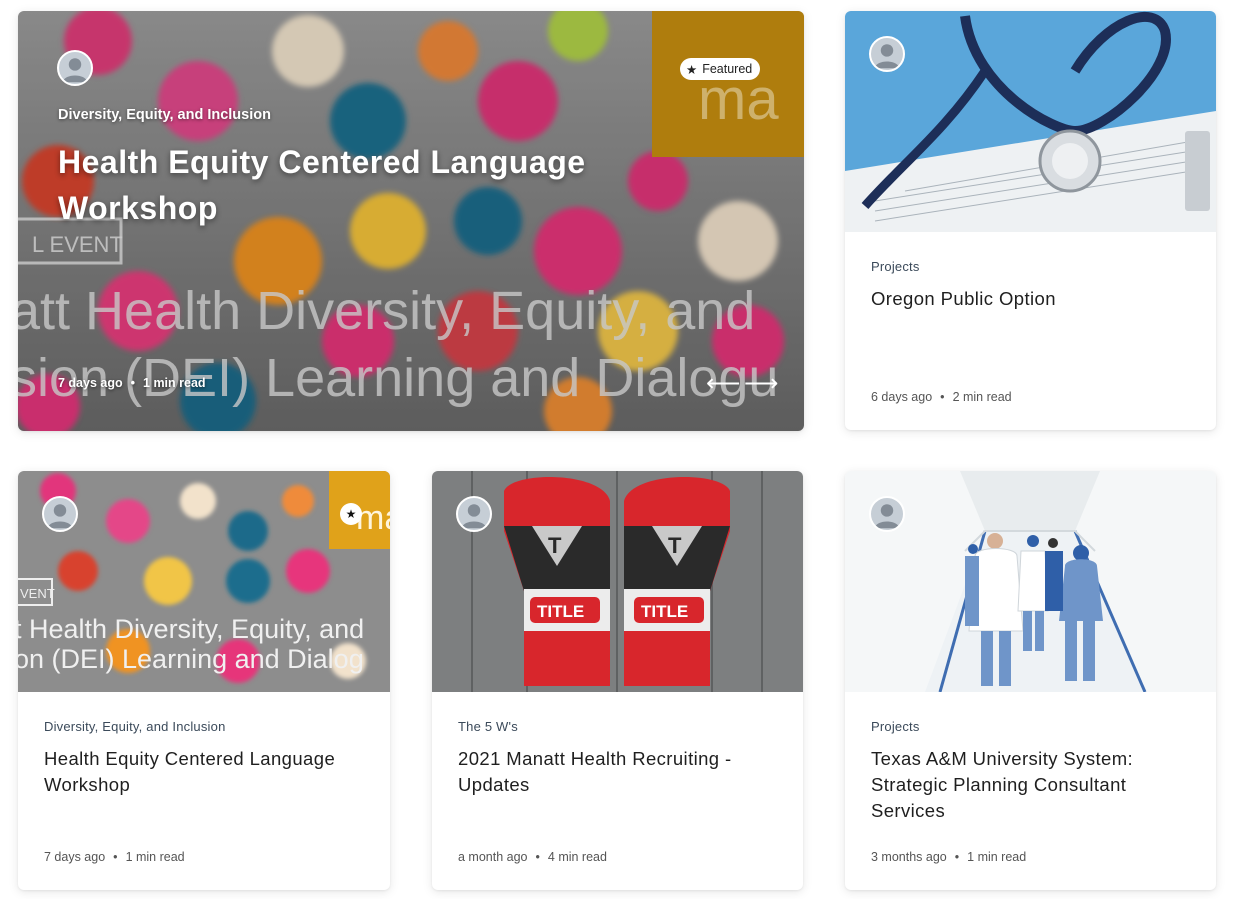 This screenshot has height=899, width=1233. Describe the element at coordinates (174, 383) in the screenshot. I see `featured-read-time: 1 min read` at that location.